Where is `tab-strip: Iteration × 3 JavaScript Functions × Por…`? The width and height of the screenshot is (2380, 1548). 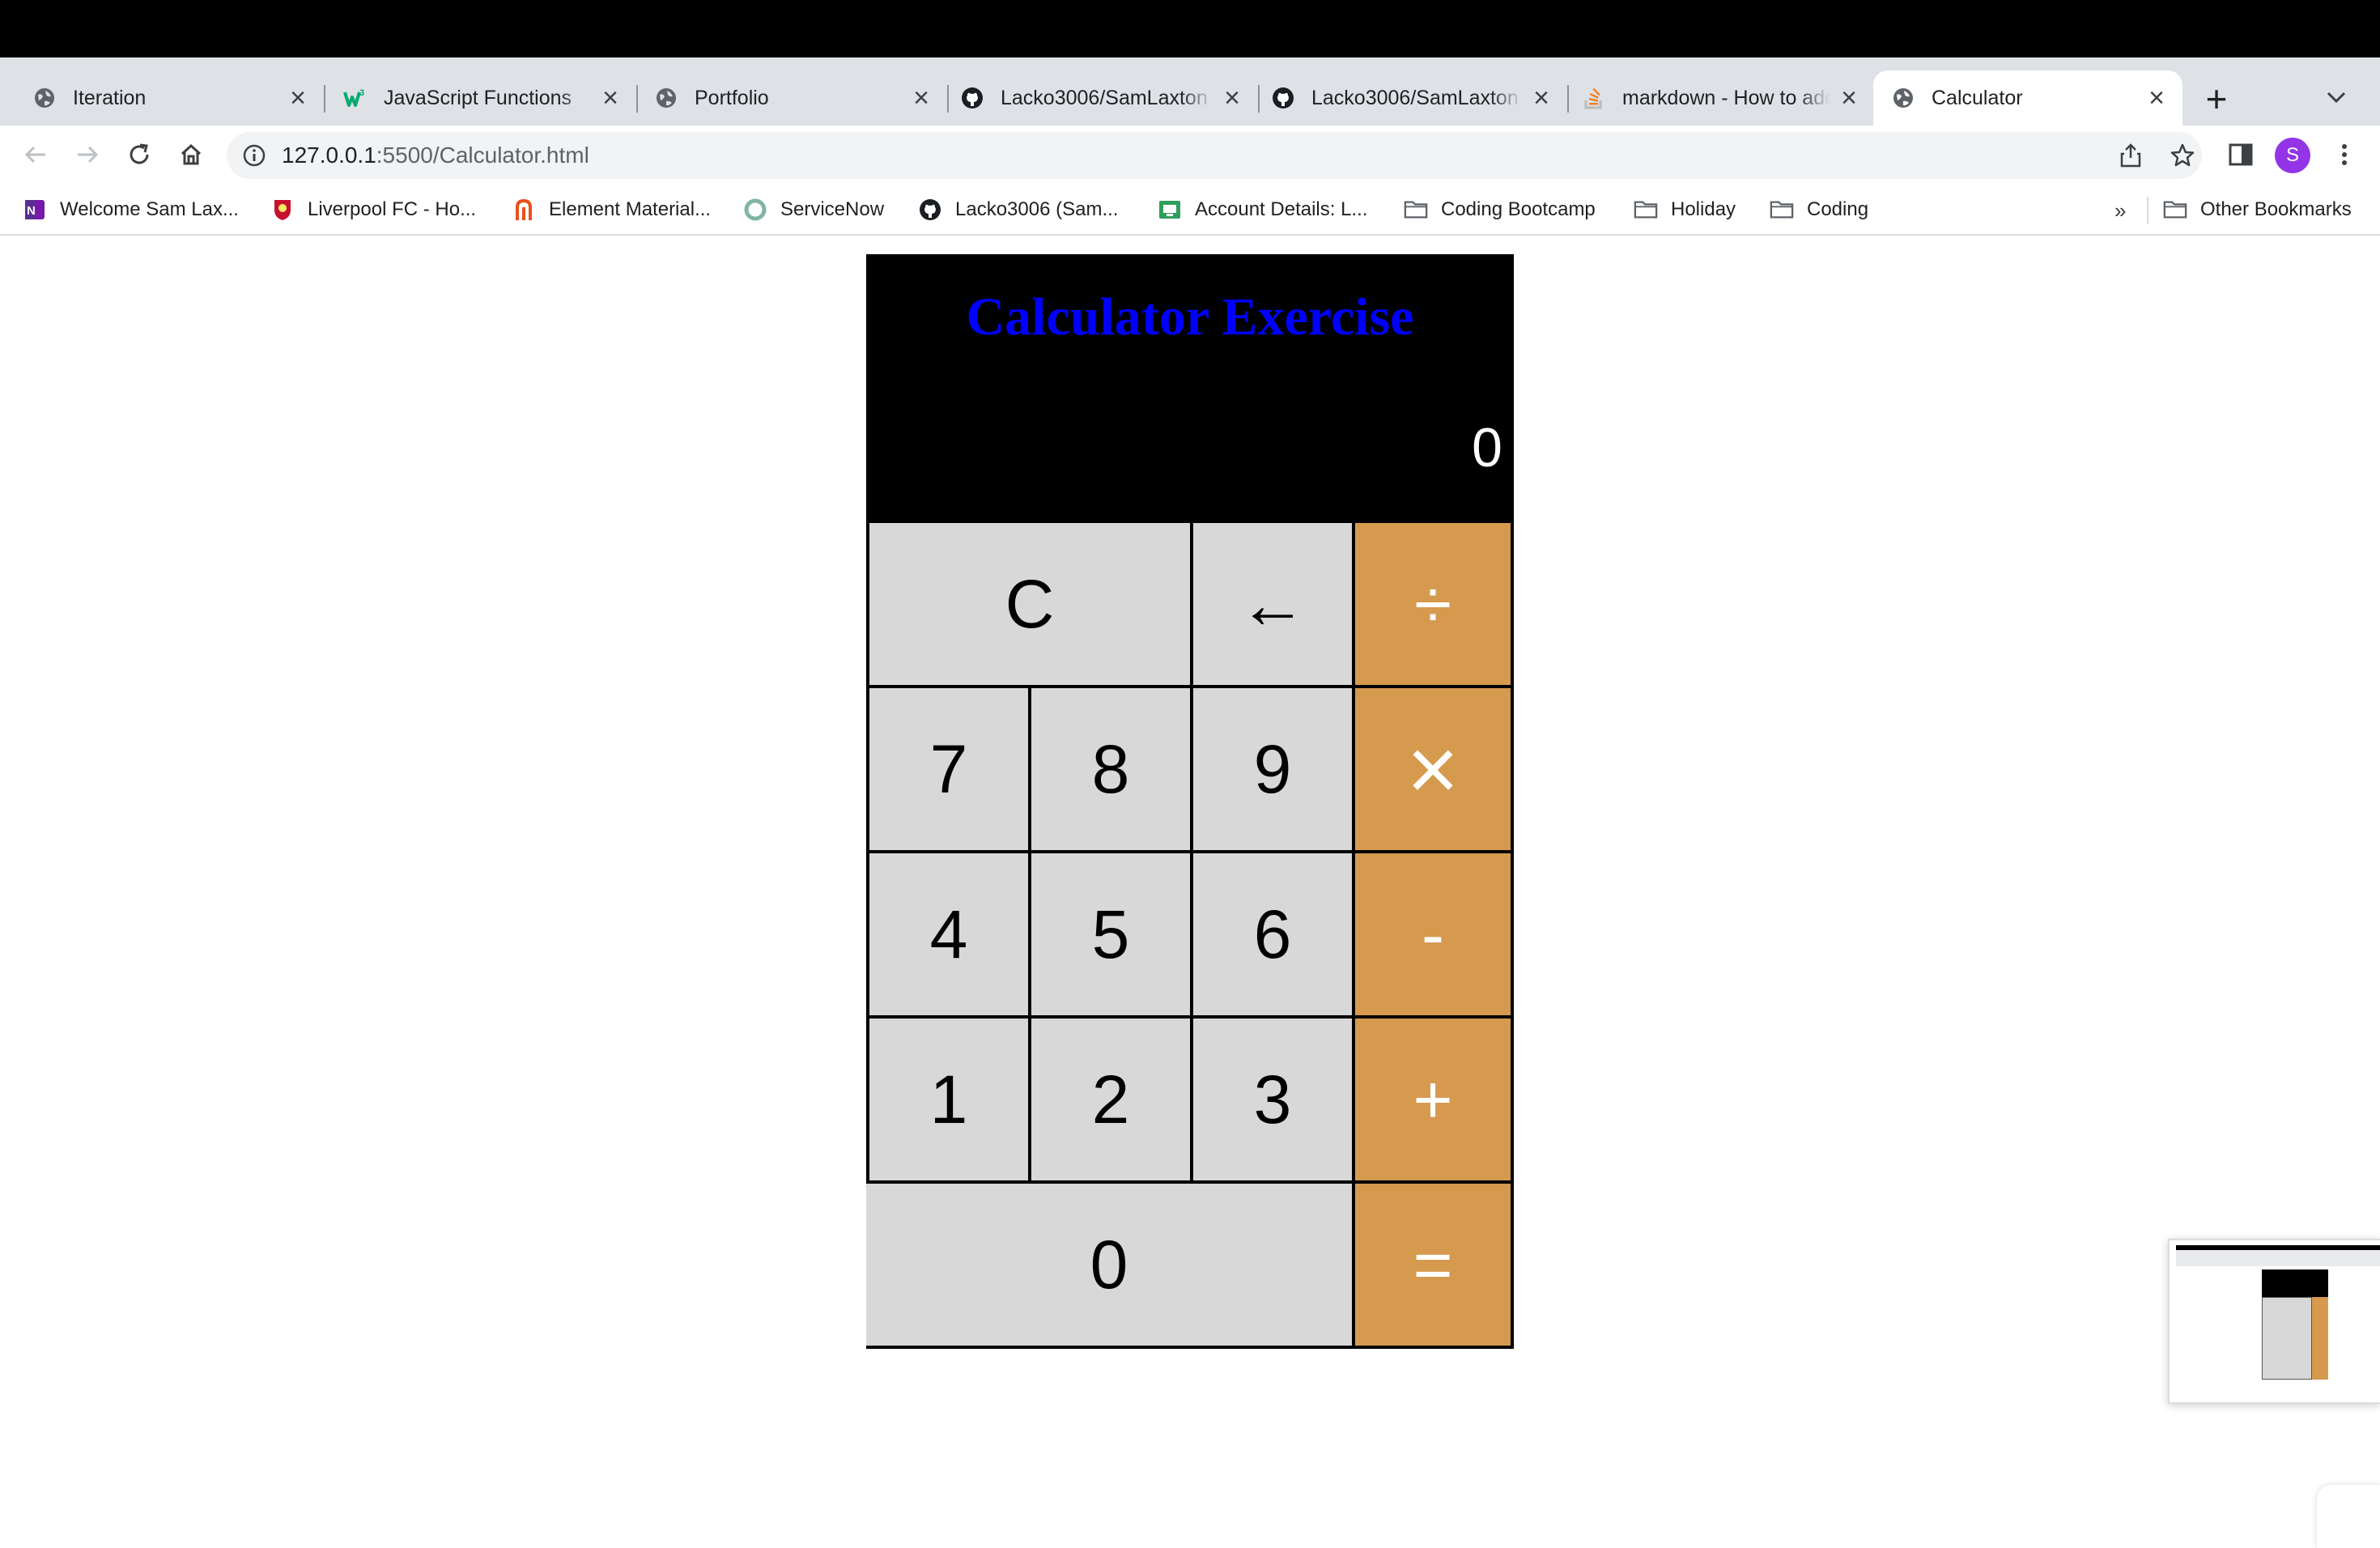
tab-strip: Iteration × 3 JavaScript Functions × Por… is located at coordinates (1190, 91).